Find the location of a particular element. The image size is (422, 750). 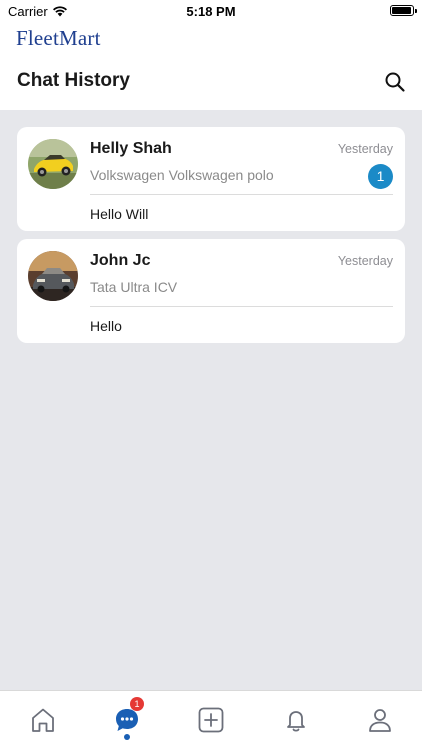

active-tab-indicator is located at coordinates (127, 737).